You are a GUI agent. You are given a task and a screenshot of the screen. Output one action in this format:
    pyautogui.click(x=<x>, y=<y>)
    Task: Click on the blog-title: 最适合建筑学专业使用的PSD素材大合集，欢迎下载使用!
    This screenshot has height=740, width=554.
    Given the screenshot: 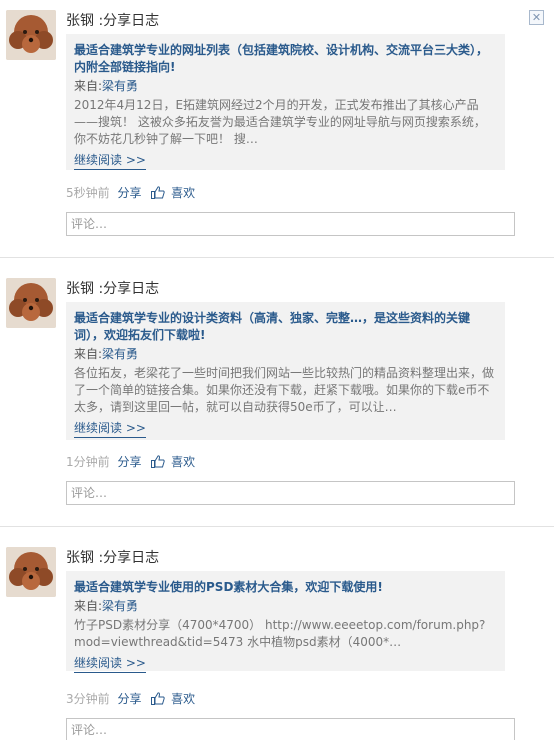 What is the action you would take?
    pyautogui.click(x=285, y=587)
    